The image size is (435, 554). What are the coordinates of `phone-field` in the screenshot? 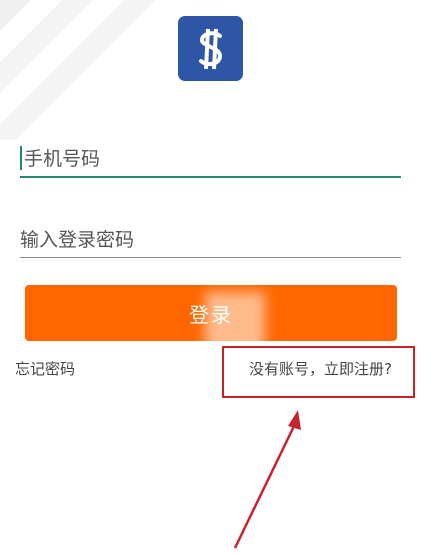 It's located at (210, 159).